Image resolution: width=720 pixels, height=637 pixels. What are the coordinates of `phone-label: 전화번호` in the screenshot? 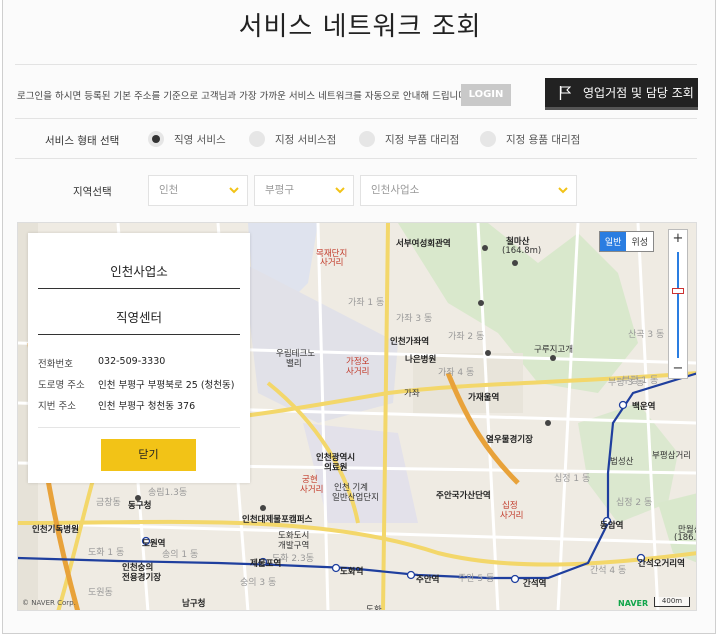 It's located at (55, 364).